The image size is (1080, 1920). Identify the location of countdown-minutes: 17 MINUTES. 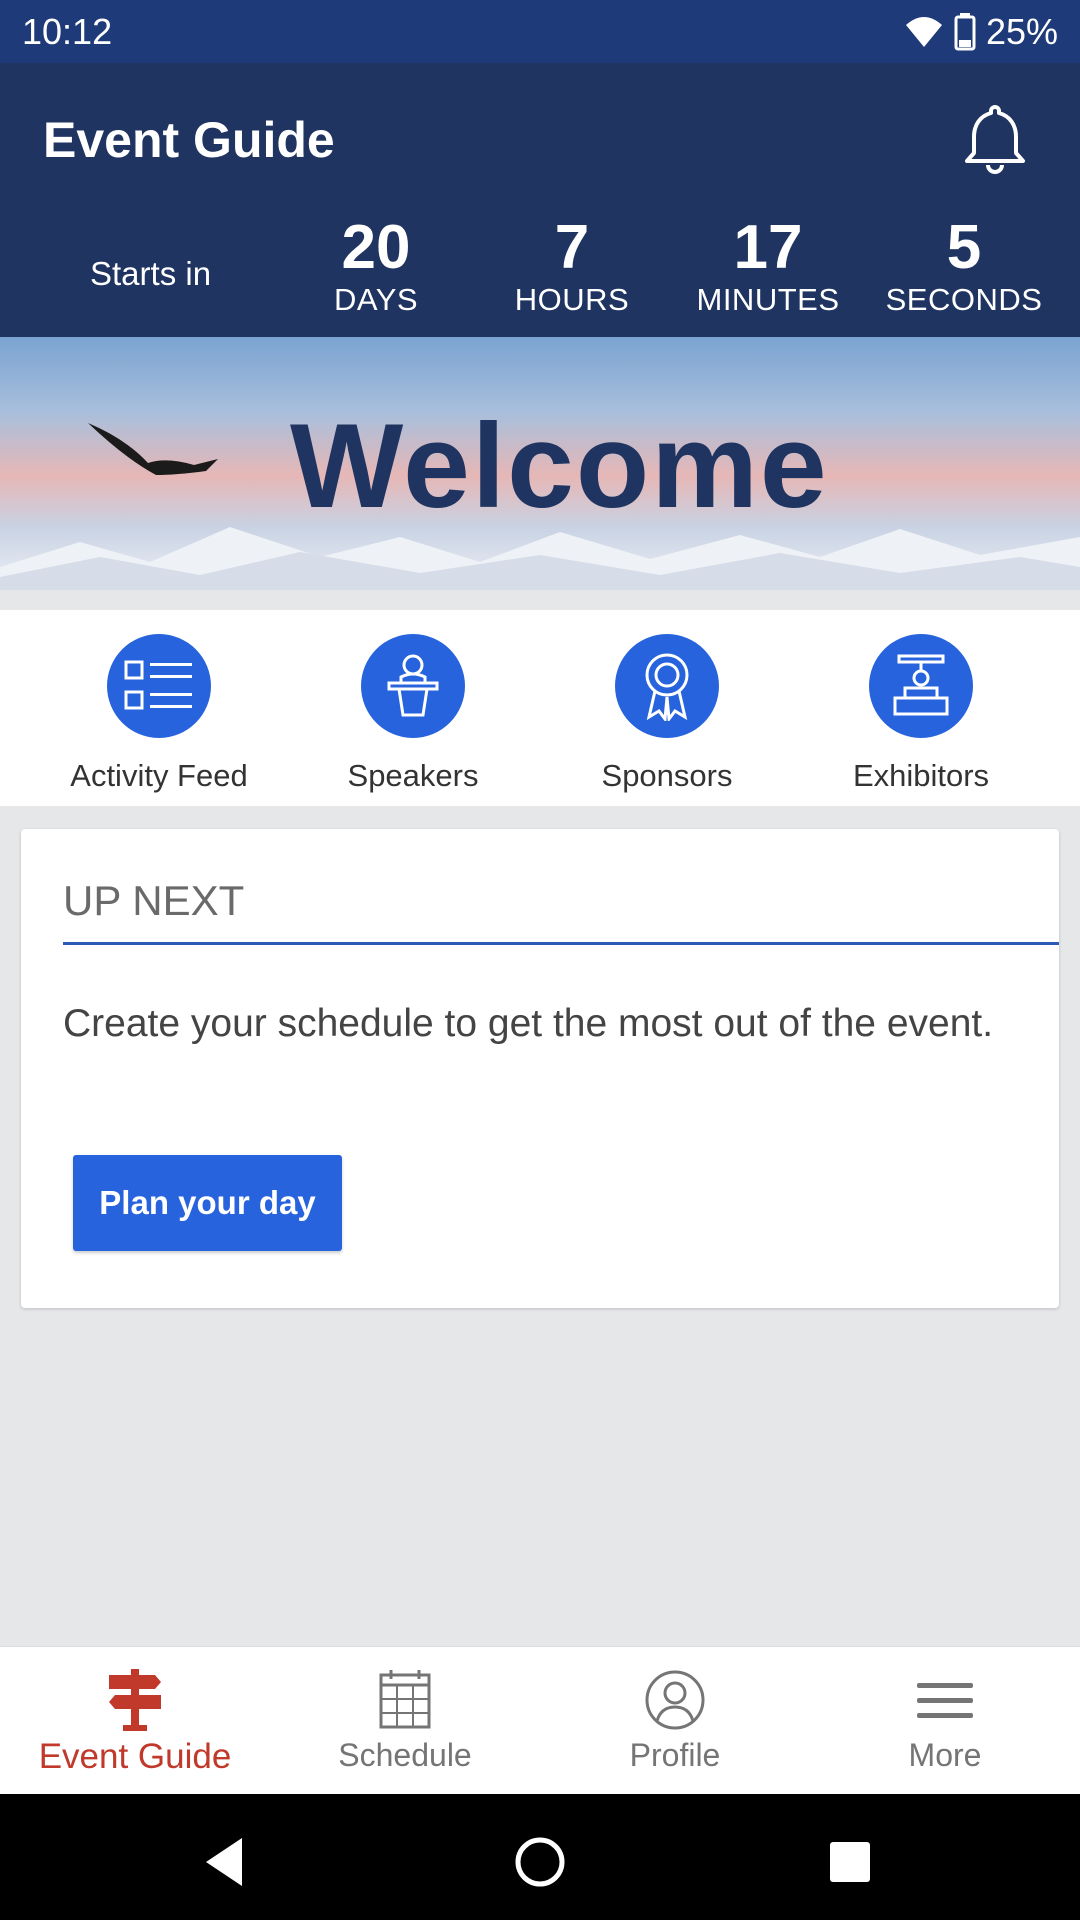
(768, 267).